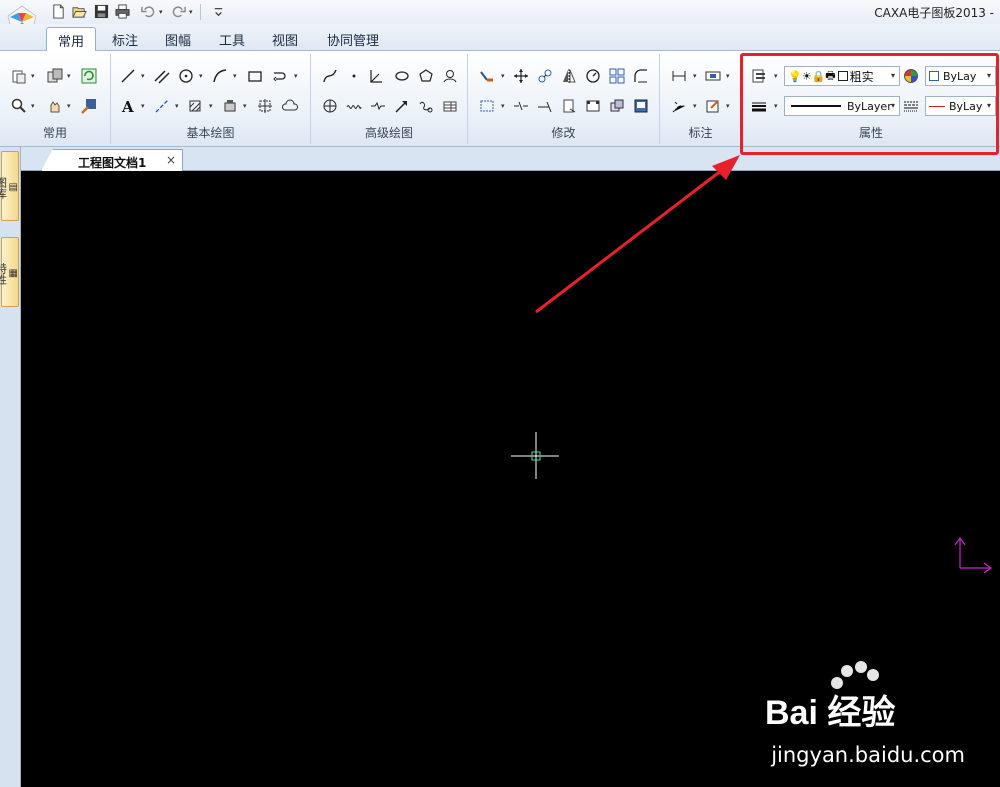 This screenshot has width=1000, height=787. What do you see at coordinates (202, 76) in the screenshot?
I see `circle-dropdown-icon: ▾` at bounding box center [202, 76].